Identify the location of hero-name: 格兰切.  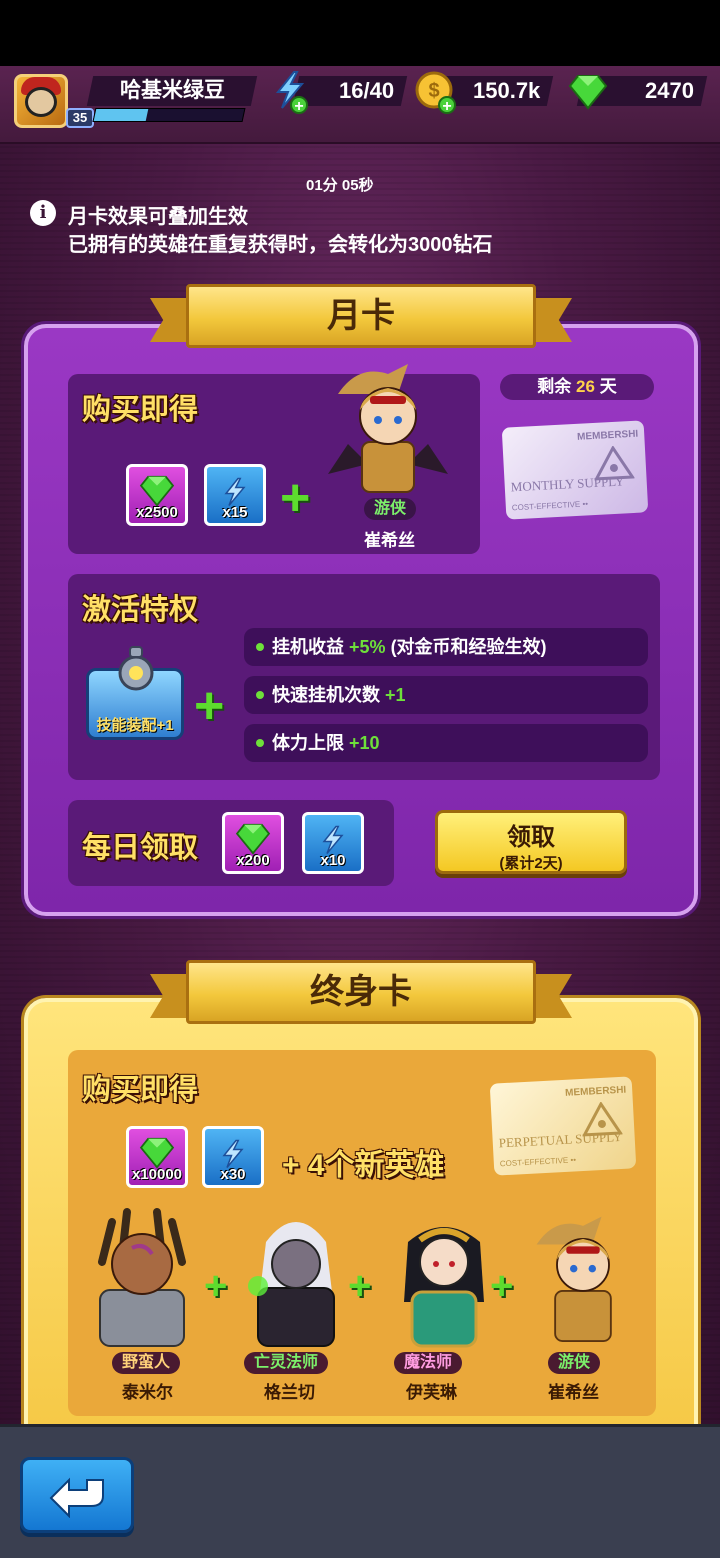
(289, 1392).